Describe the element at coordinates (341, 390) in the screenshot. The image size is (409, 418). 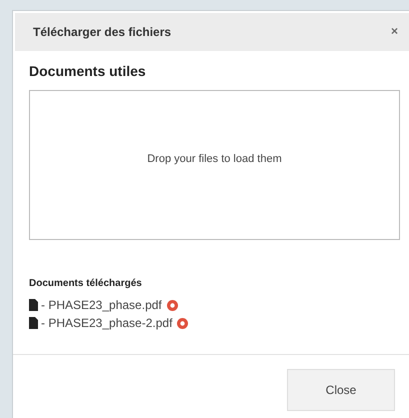
I see `close-button: Close` at that location.